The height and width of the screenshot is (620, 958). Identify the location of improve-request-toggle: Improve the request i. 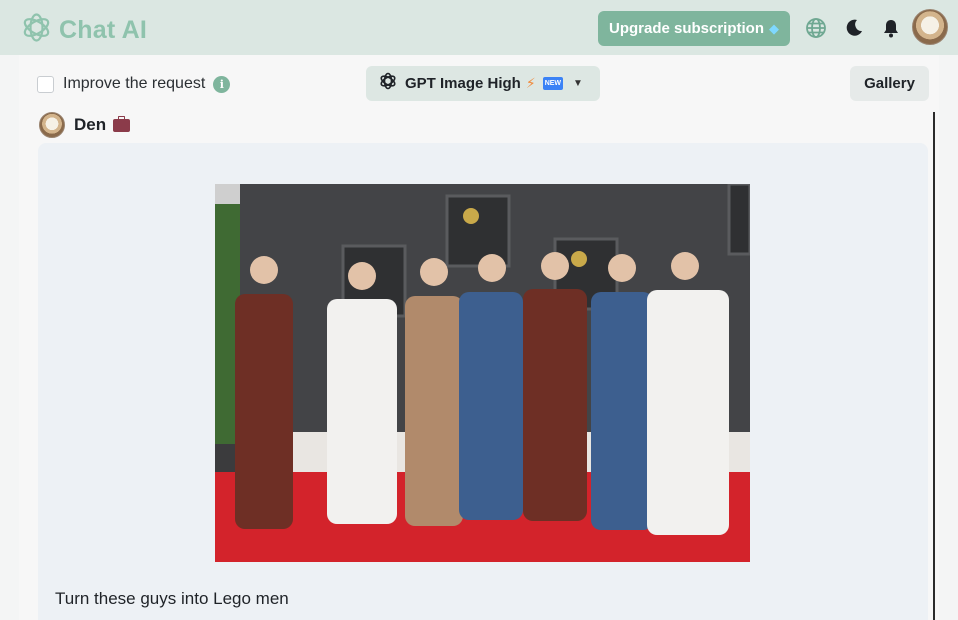
(134, 84).